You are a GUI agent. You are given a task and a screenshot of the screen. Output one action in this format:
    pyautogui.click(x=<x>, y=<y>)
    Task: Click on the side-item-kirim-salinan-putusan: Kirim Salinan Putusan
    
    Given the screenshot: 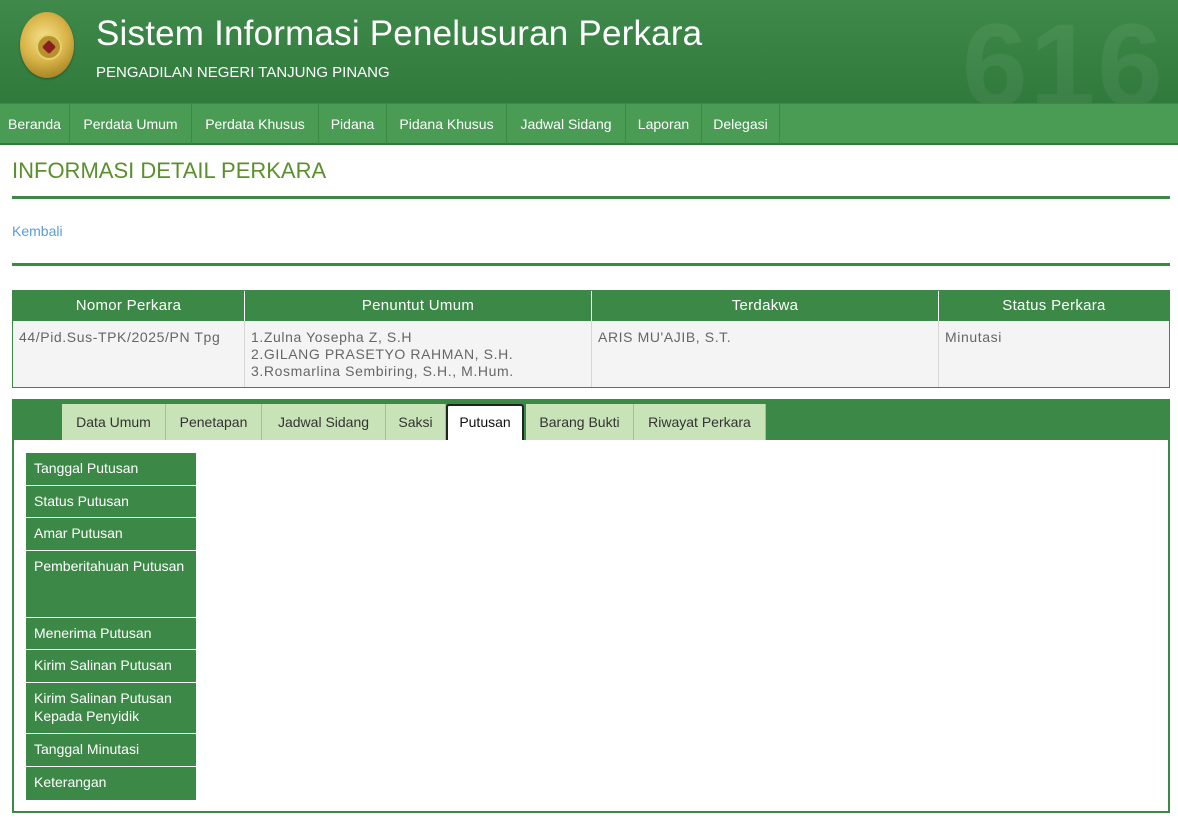 What is the action you would take?
    pyautogui.click(x=111, y=666)
    